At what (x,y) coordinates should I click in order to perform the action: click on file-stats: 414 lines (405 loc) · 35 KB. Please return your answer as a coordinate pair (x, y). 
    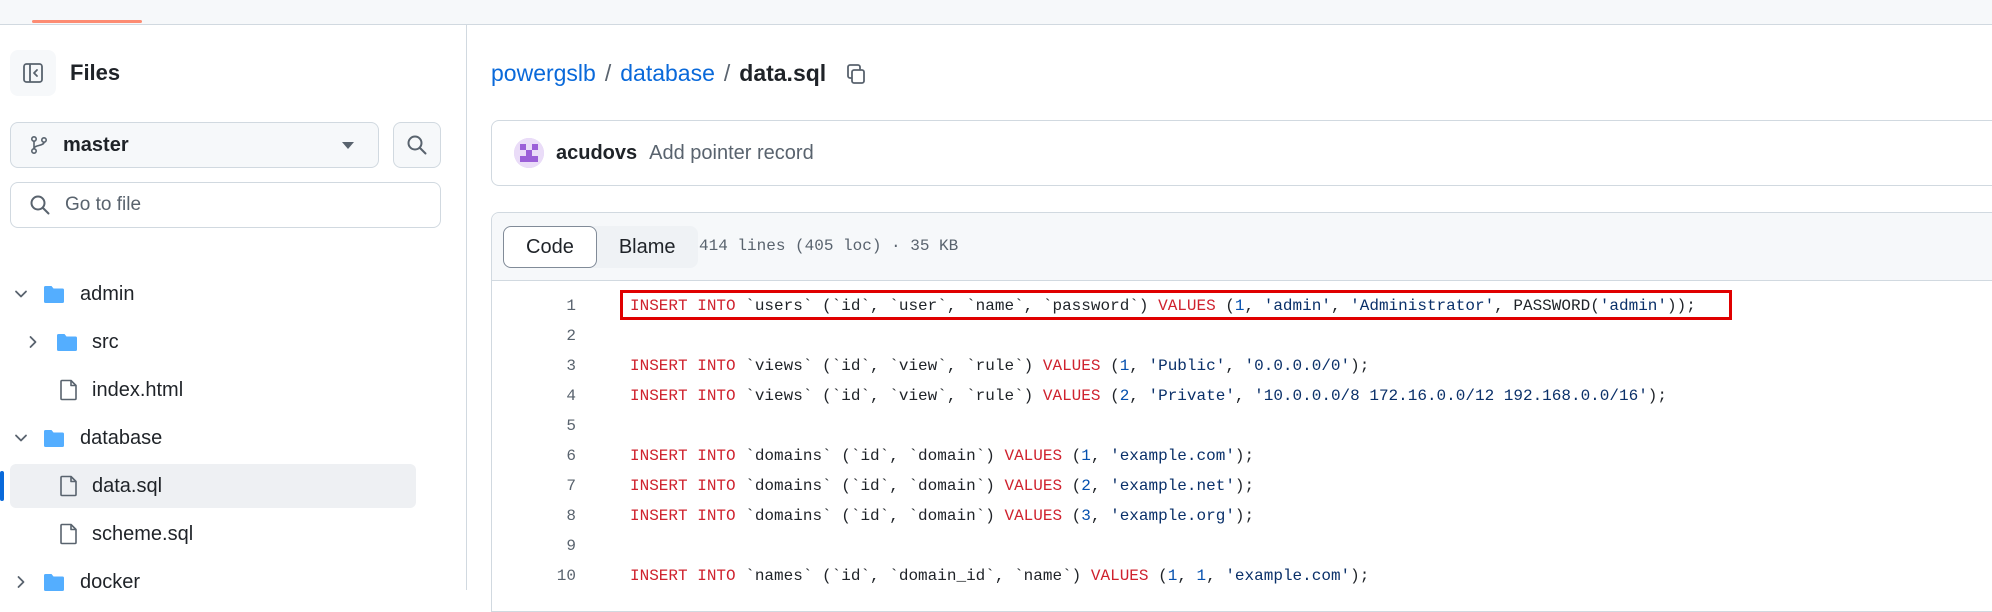
    Looking at the image, I should click on (829, 246).